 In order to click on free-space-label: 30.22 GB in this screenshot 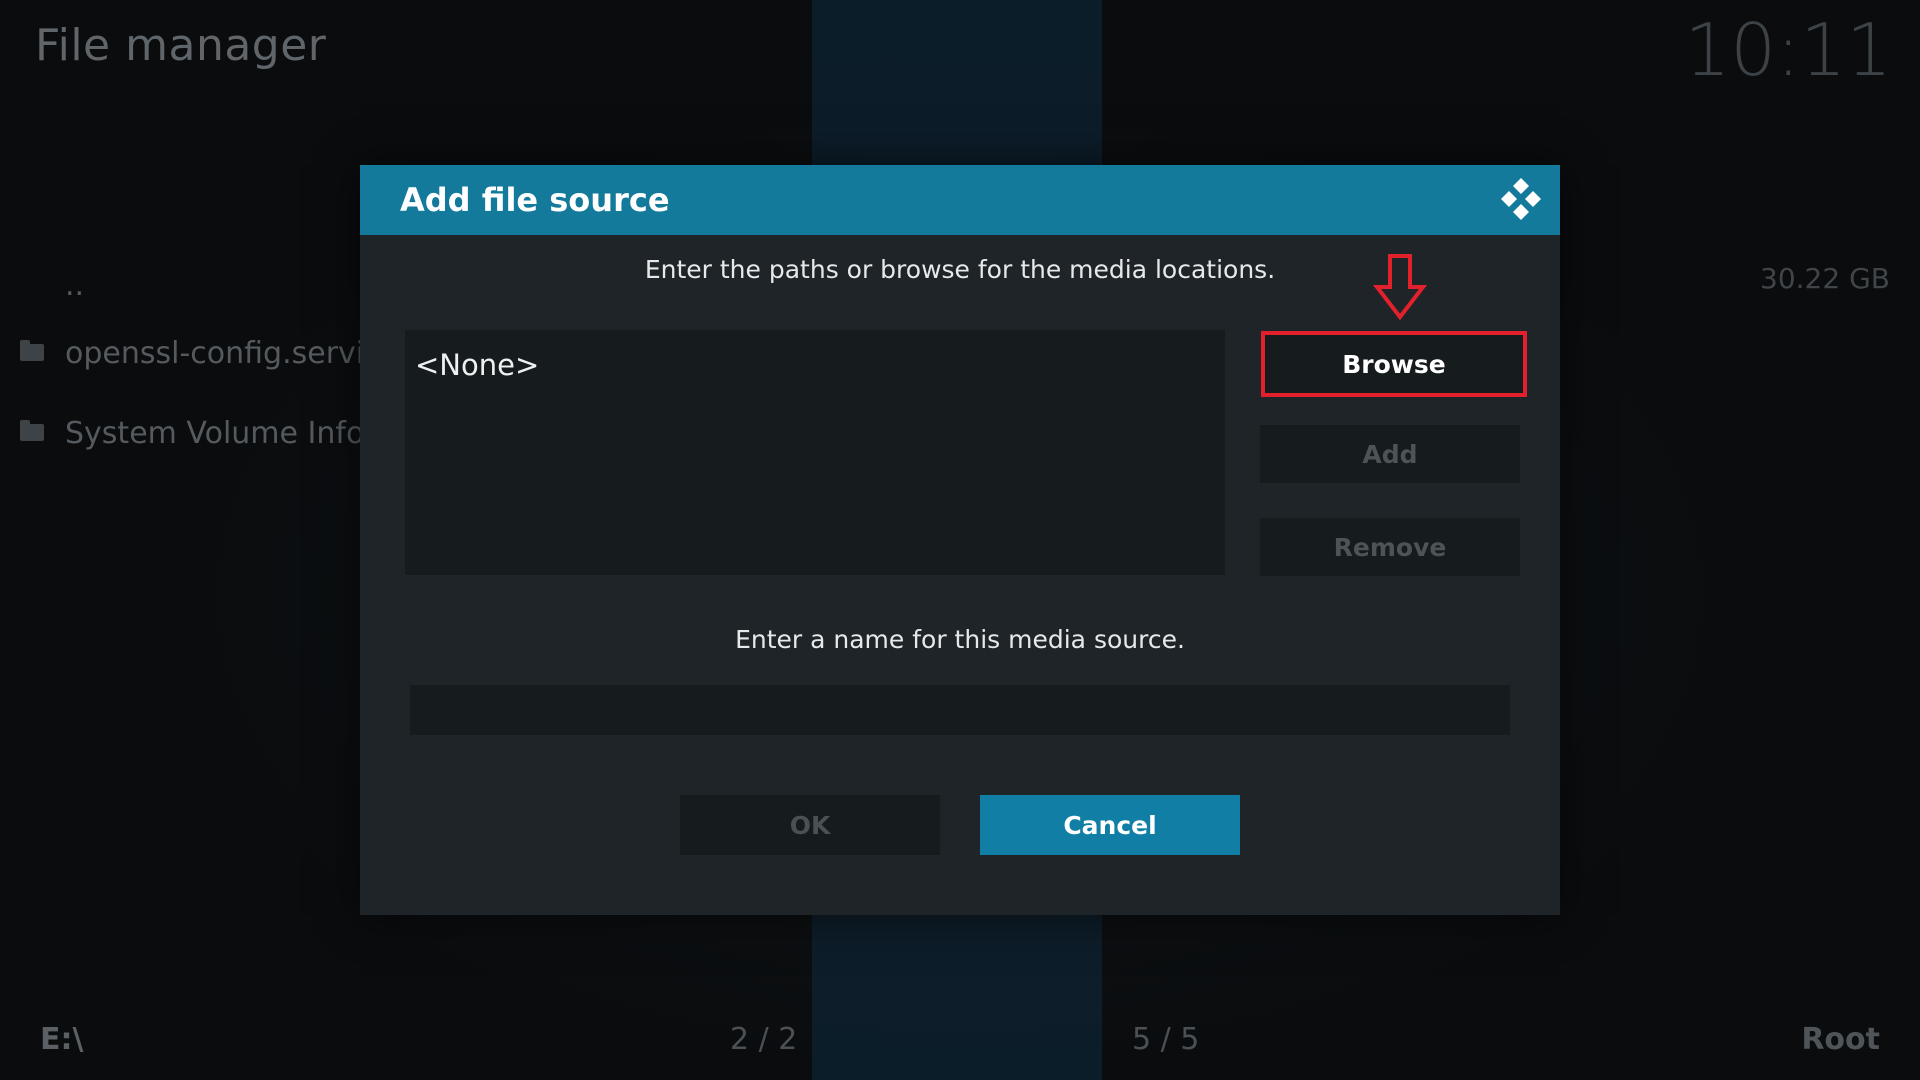, I will do `click(1825, 278)`.